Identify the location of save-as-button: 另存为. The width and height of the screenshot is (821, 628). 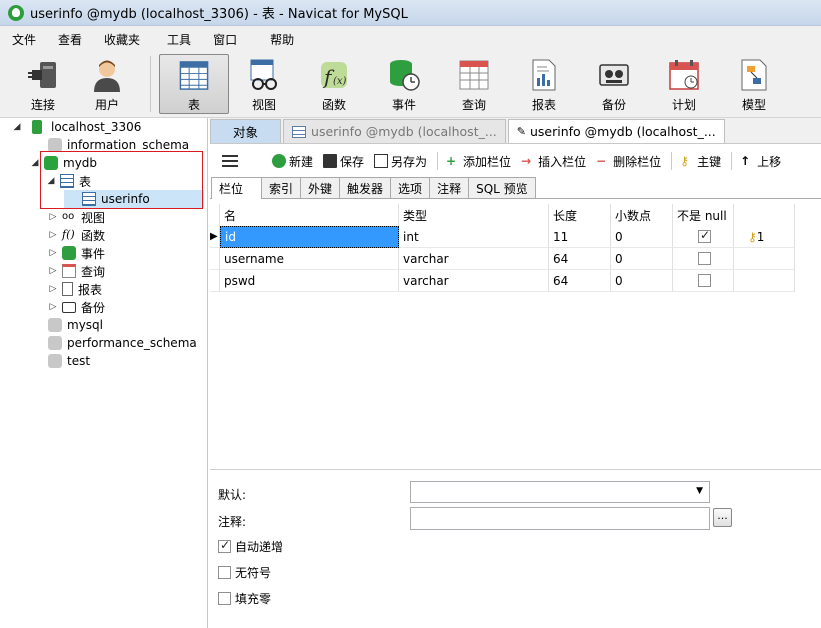
(400, 161).